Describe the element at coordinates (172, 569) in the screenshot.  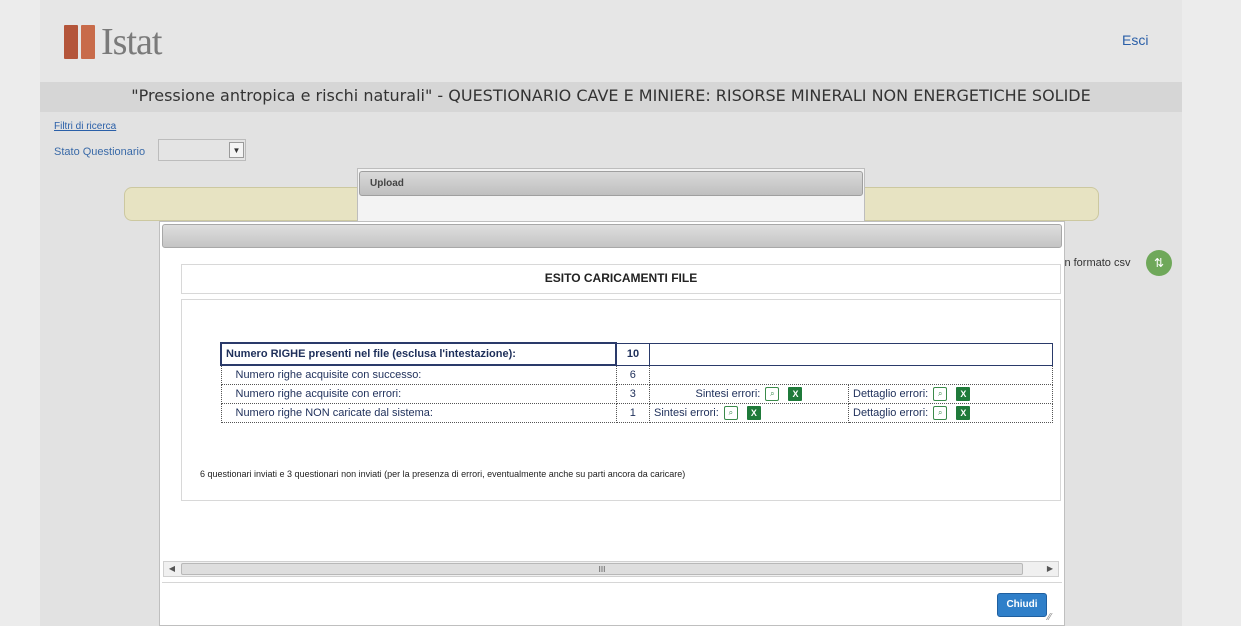
I see `scroll-left-arrow-icon: ◀` at that location.